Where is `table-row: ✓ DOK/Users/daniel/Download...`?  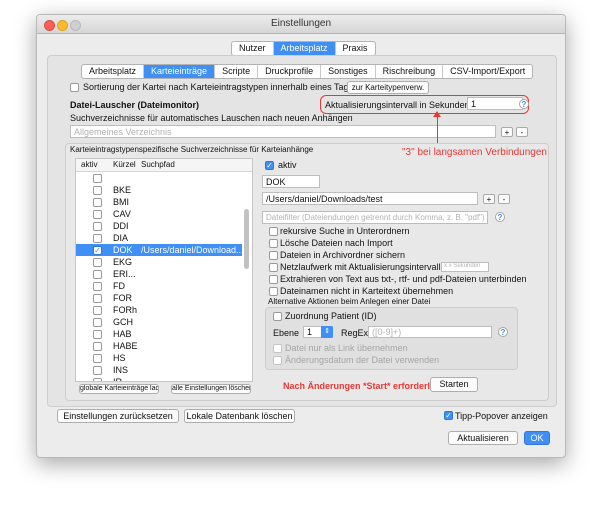
table-row: ✓ DOK/Users/daniel/Download... is located at coordinates (160, 250).